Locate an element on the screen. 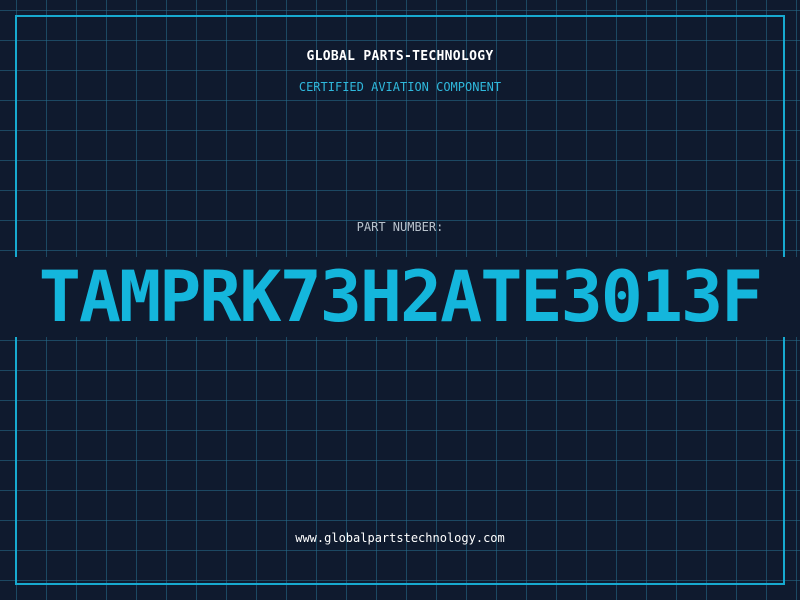 This screenshot has width=800, height=600. company-name: GLOBAL PARTS-TECHNOLOGY is located at coordinates (400, 56).